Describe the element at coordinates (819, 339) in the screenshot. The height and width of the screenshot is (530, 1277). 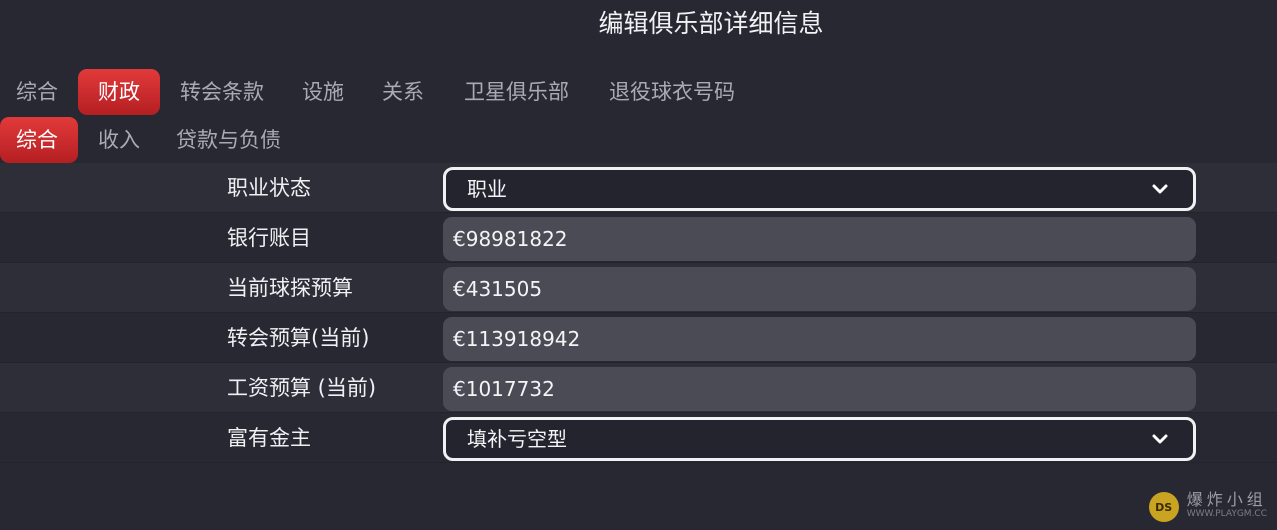
I see `transfer-budget-input: €113918942` at that location.